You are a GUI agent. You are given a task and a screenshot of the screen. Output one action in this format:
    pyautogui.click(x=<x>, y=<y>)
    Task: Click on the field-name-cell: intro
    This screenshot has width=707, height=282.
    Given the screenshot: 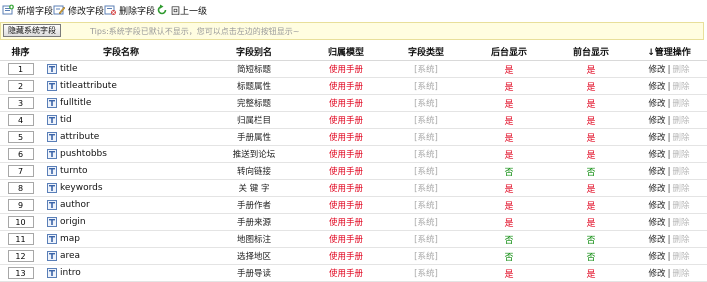 What is the action you would take?
    pyautogui.click(x=121, y=273)
    